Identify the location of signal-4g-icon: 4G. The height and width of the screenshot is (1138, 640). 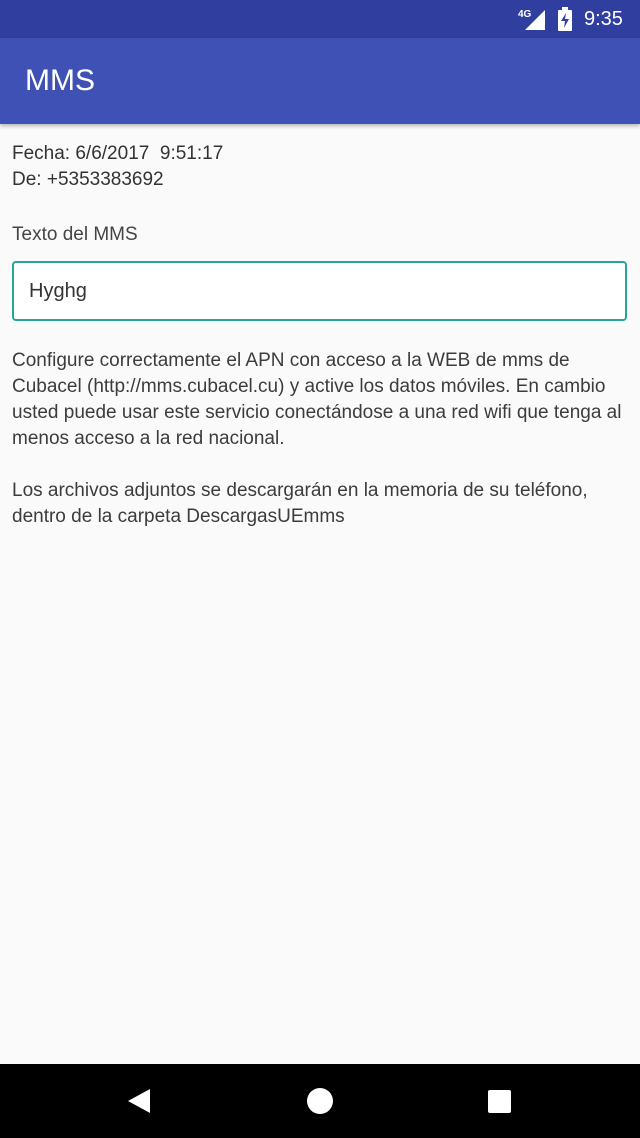
(531, 19).